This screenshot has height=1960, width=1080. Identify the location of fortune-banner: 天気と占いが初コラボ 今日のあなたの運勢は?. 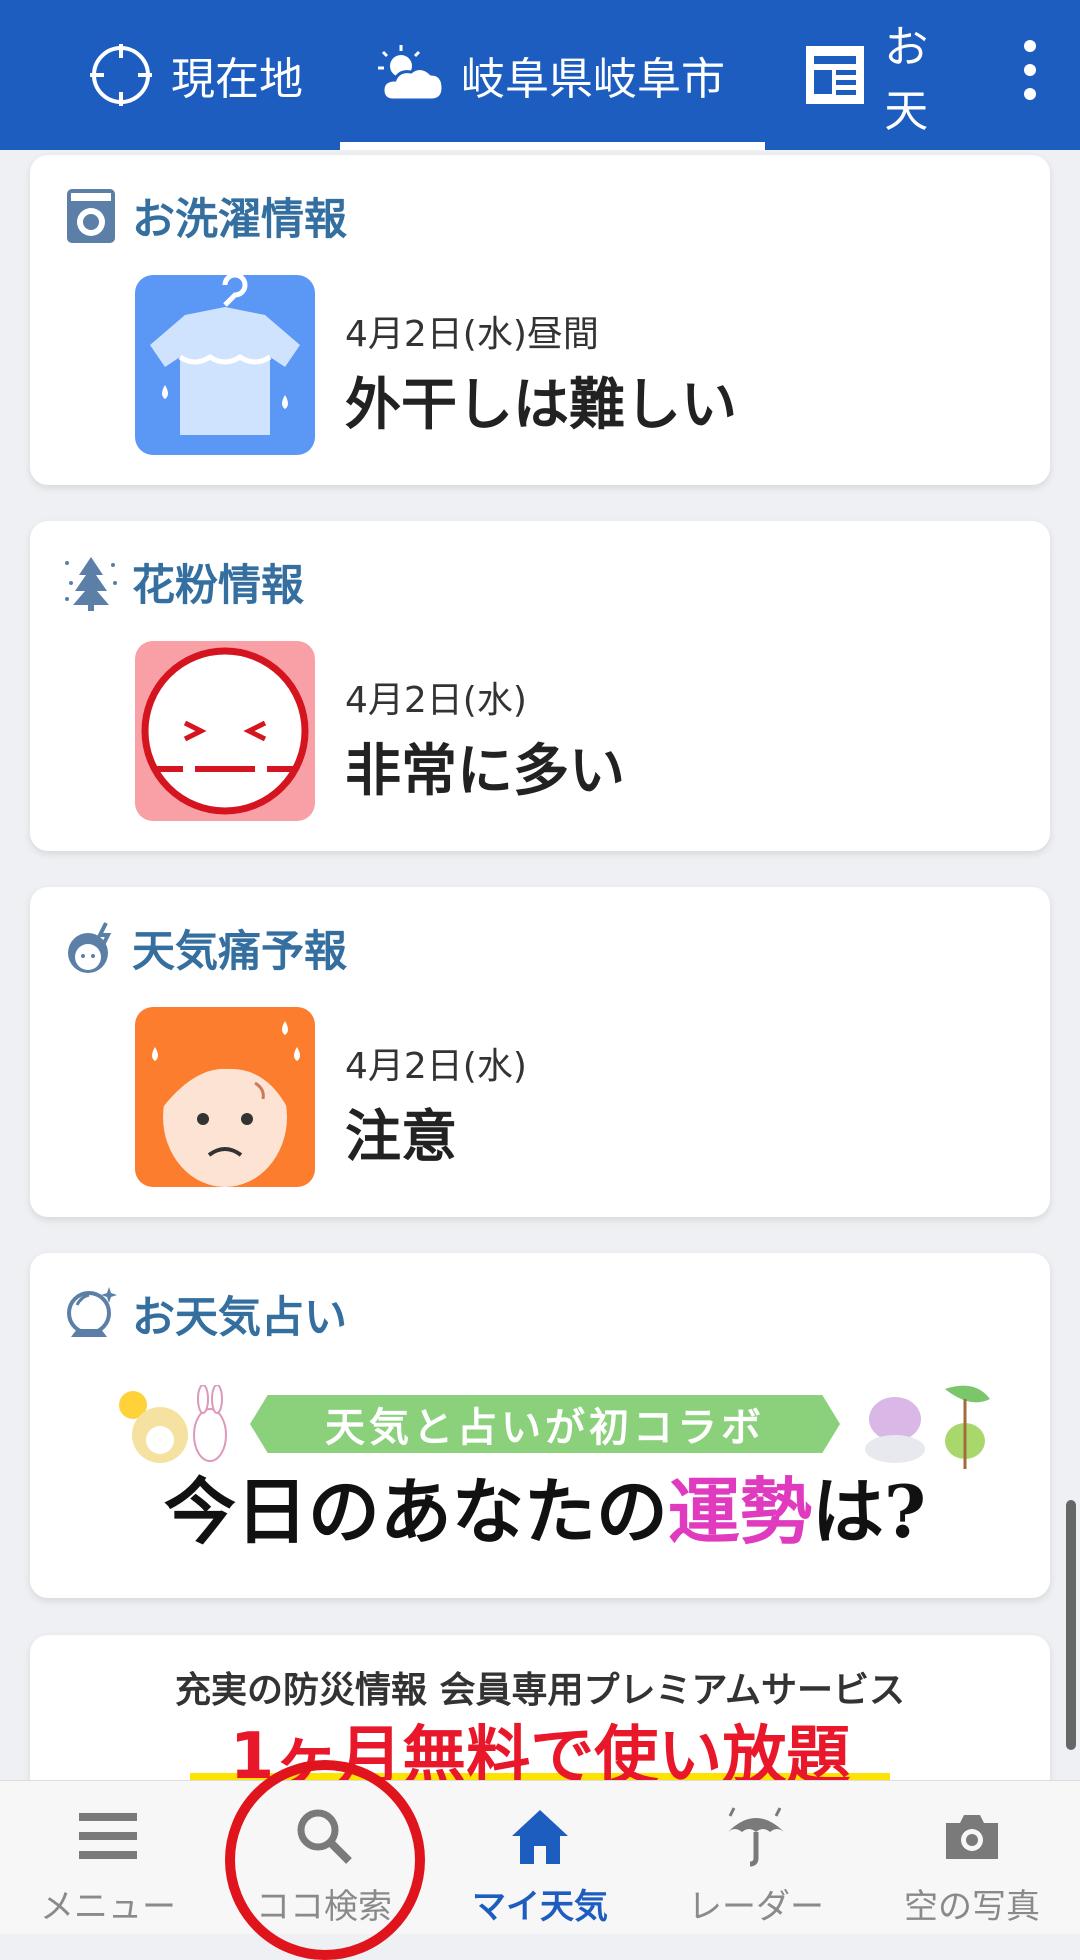
(540, 1463).